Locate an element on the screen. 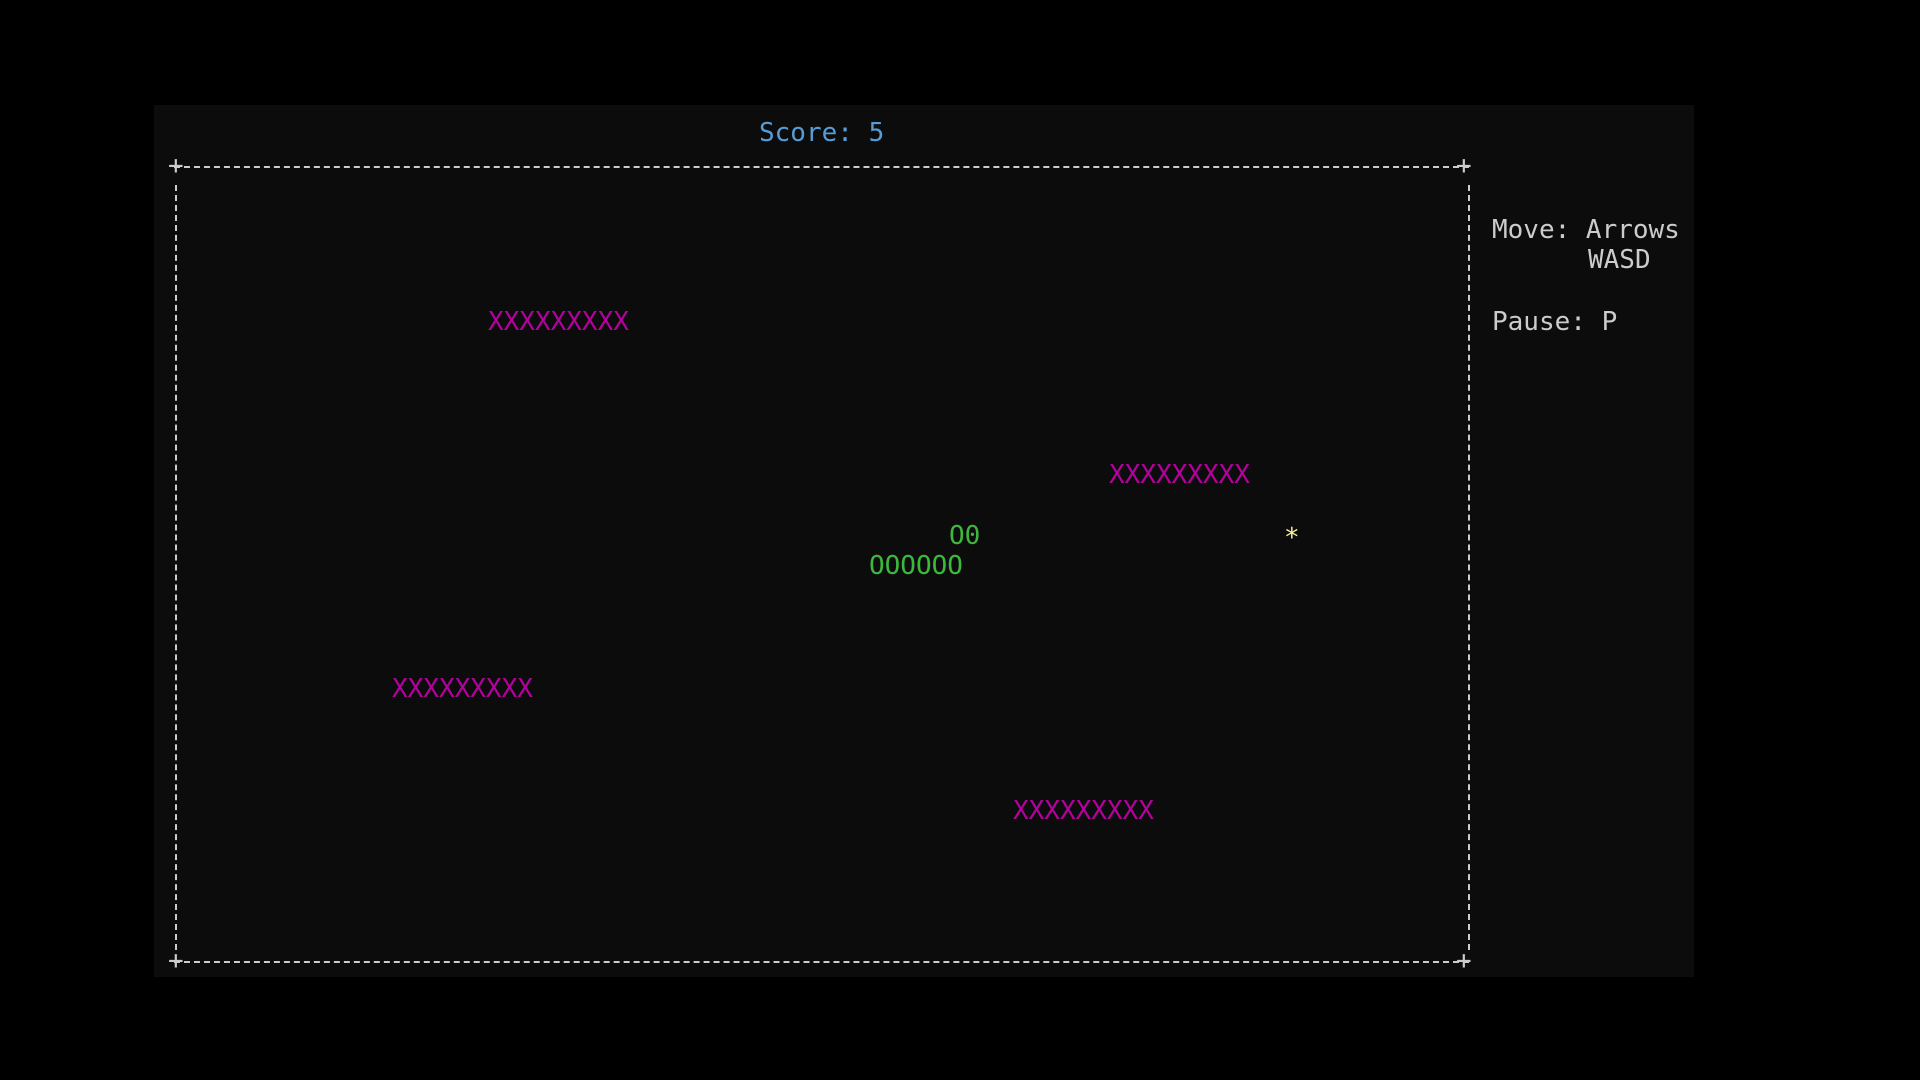 The image size is (1920, 1080). help-move-label: Move: Arrows is located at coordinates (1586, 230).